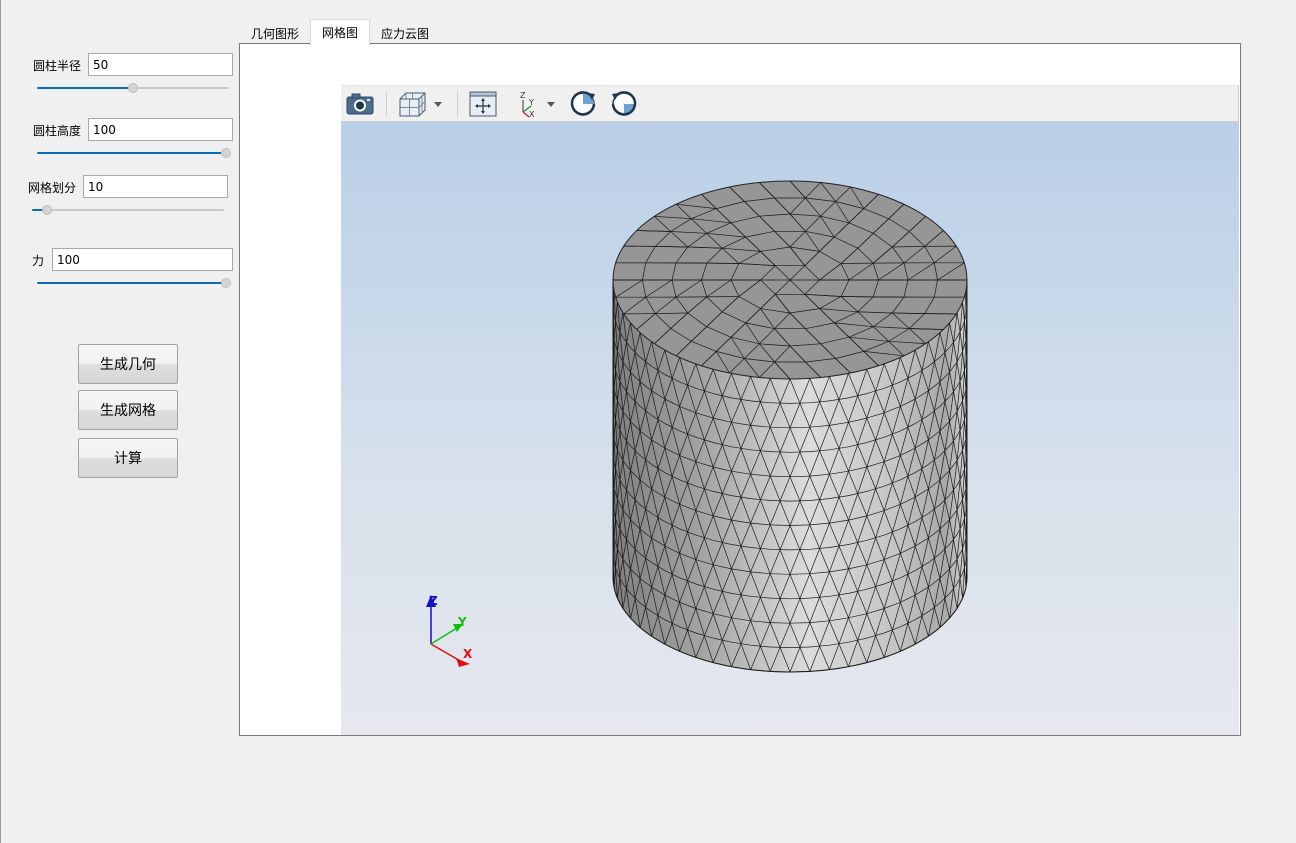  I want to click on height-slider-handle, so click(226, 153).